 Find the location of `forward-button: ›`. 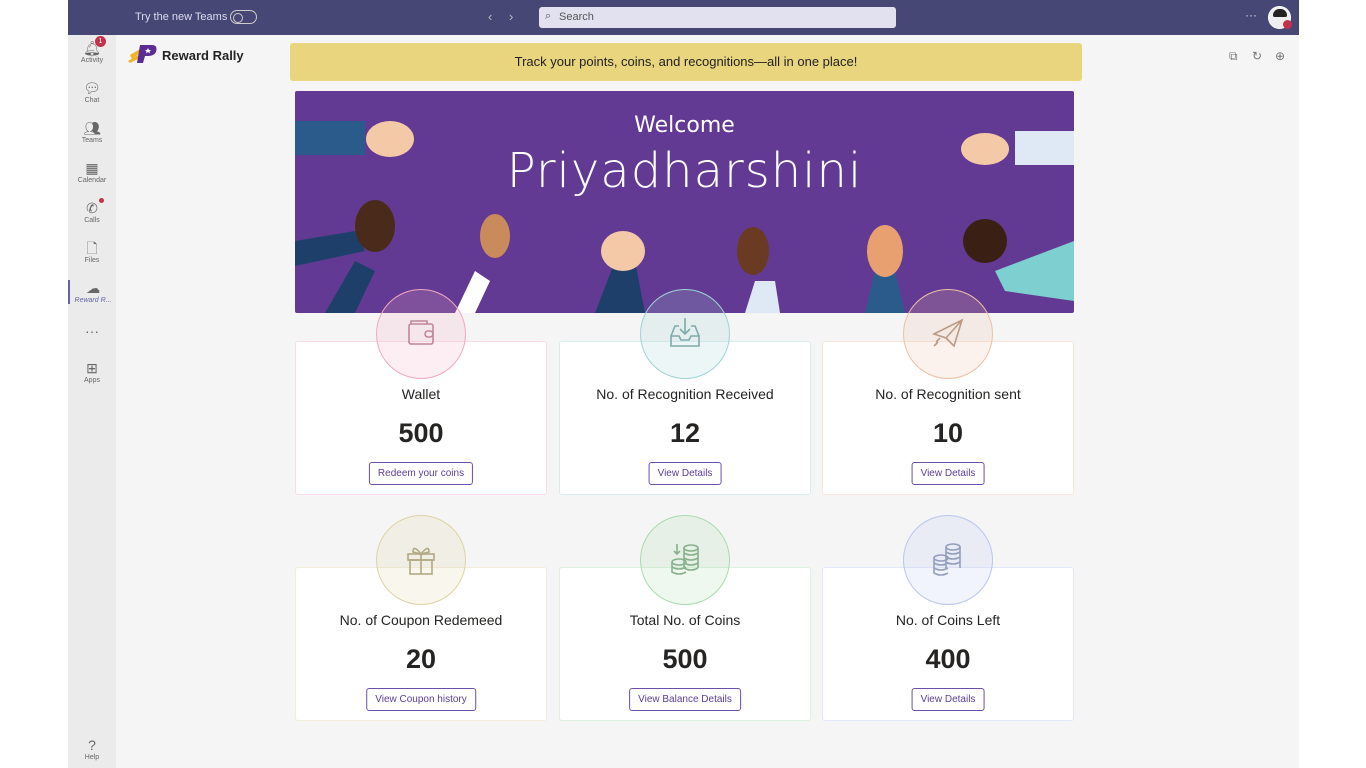

forward-button: › is located at coordinates (511, 16).